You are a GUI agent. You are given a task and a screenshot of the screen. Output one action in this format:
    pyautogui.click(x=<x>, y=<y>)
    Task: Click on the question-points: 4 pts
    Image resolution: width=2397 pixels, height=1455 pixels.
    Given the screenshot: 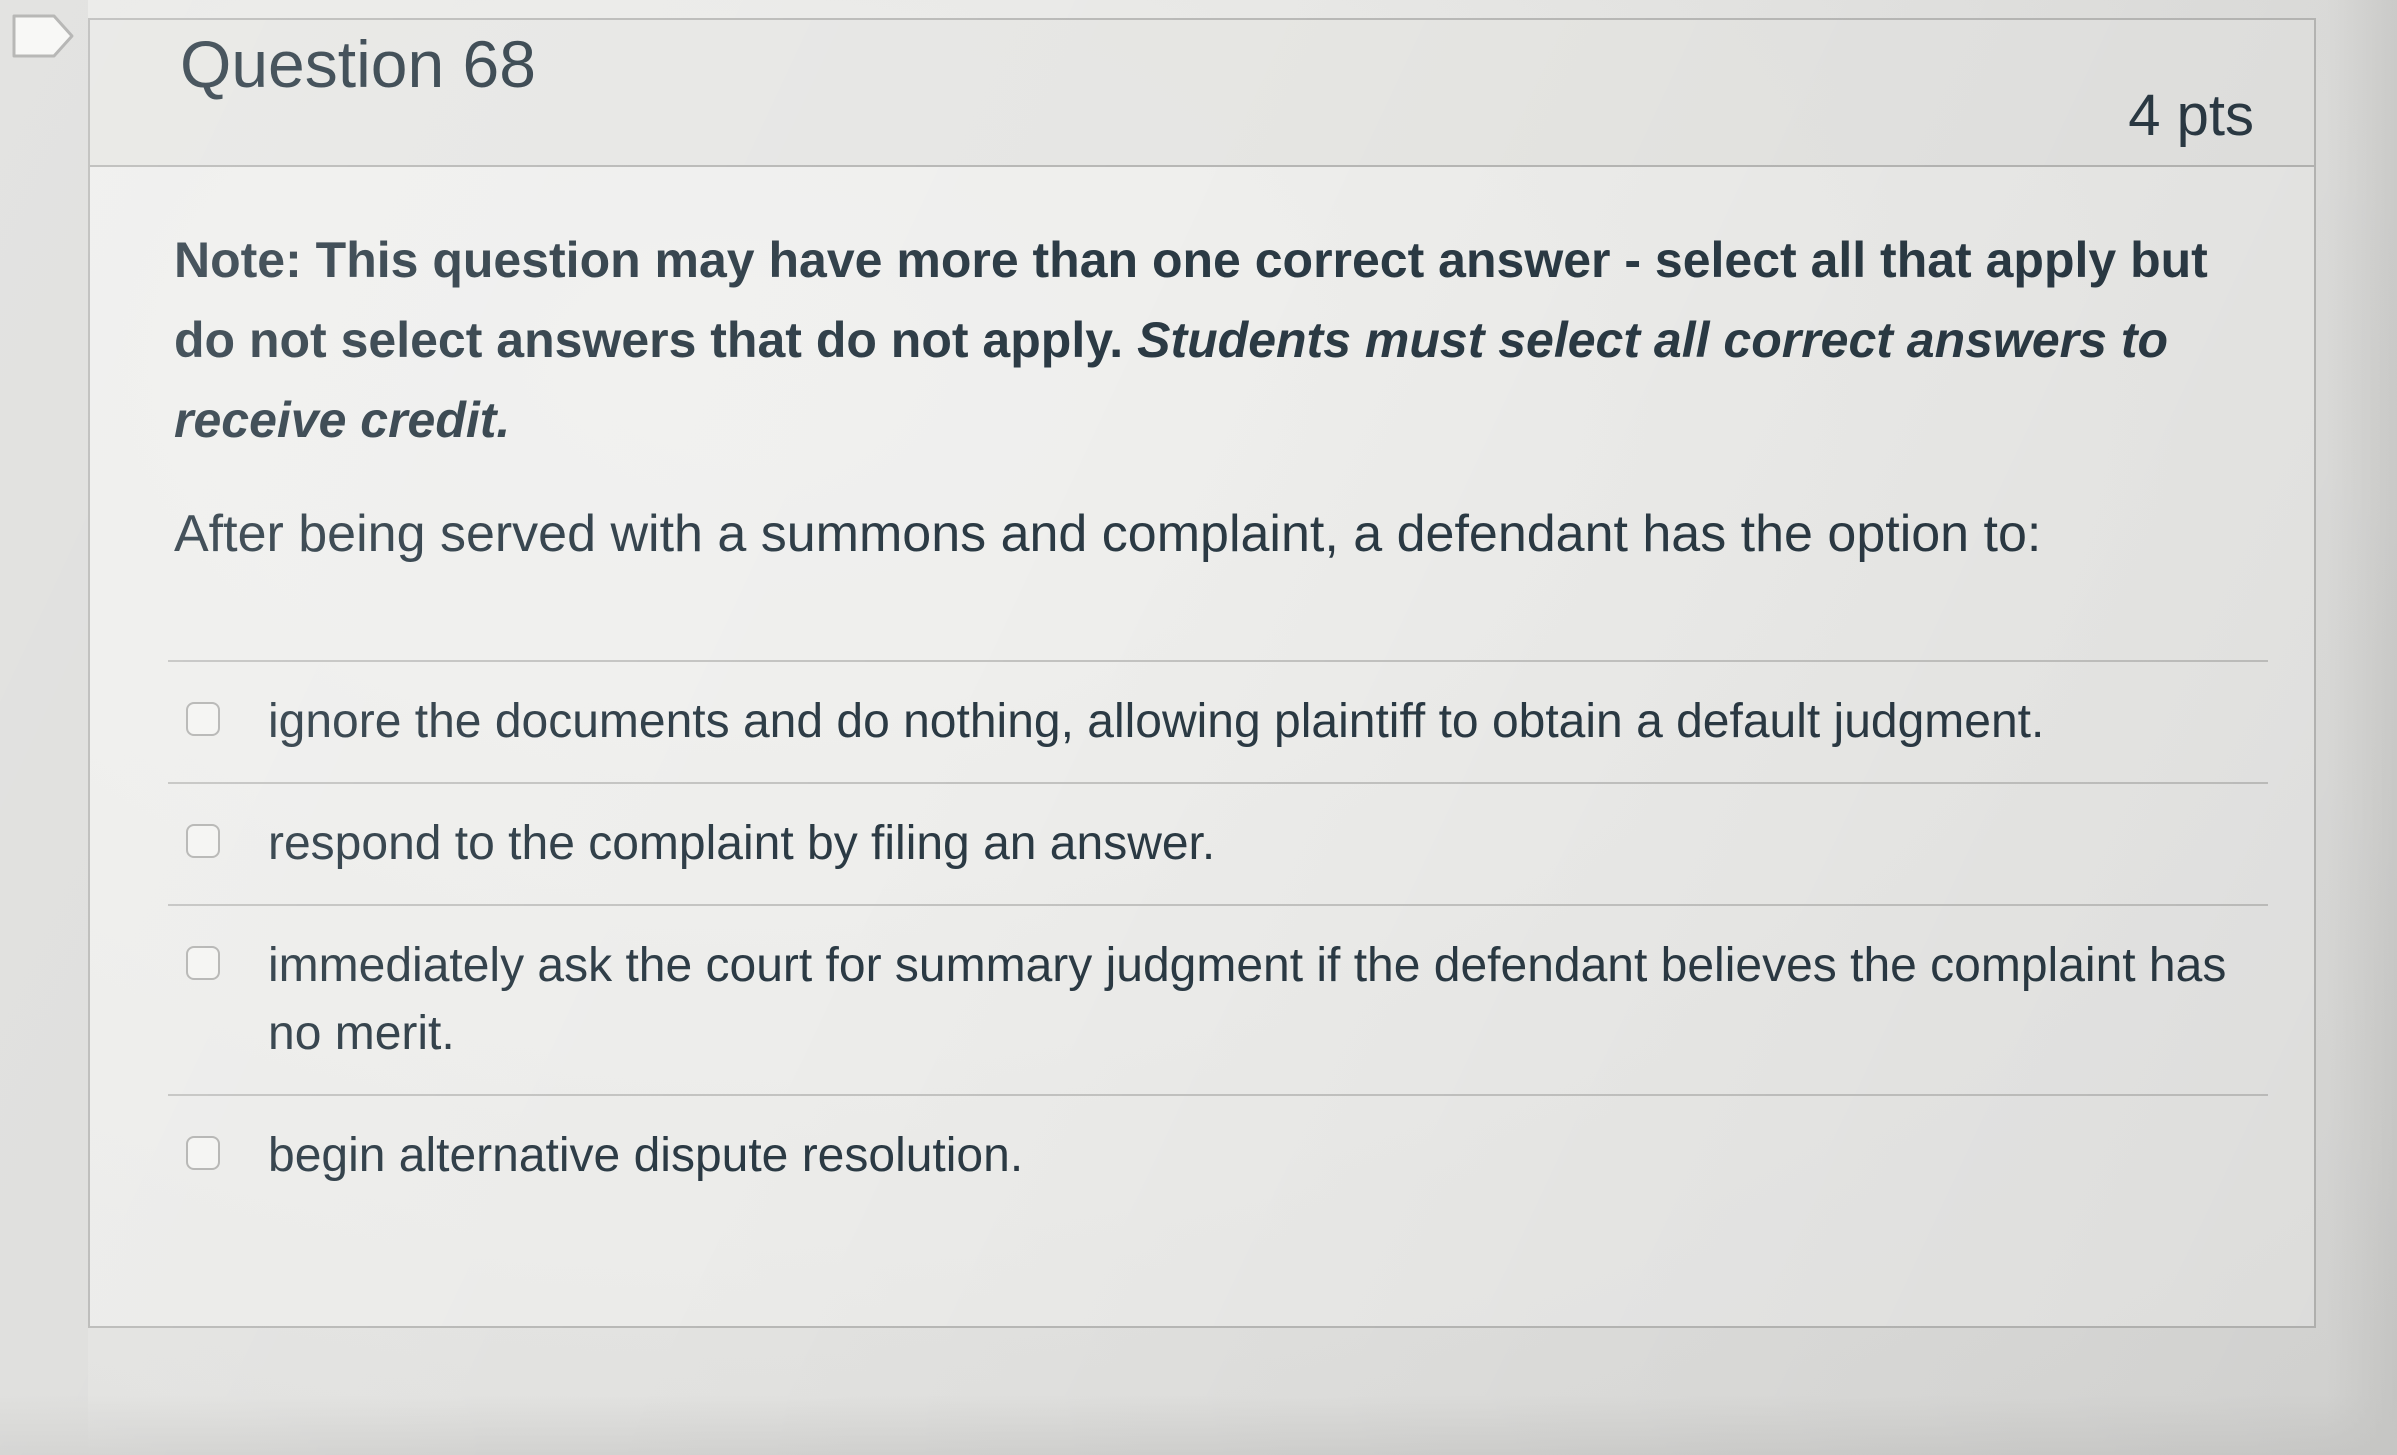 What is the action you would take?
    pyautogui.click(x=2191, y=115)
    